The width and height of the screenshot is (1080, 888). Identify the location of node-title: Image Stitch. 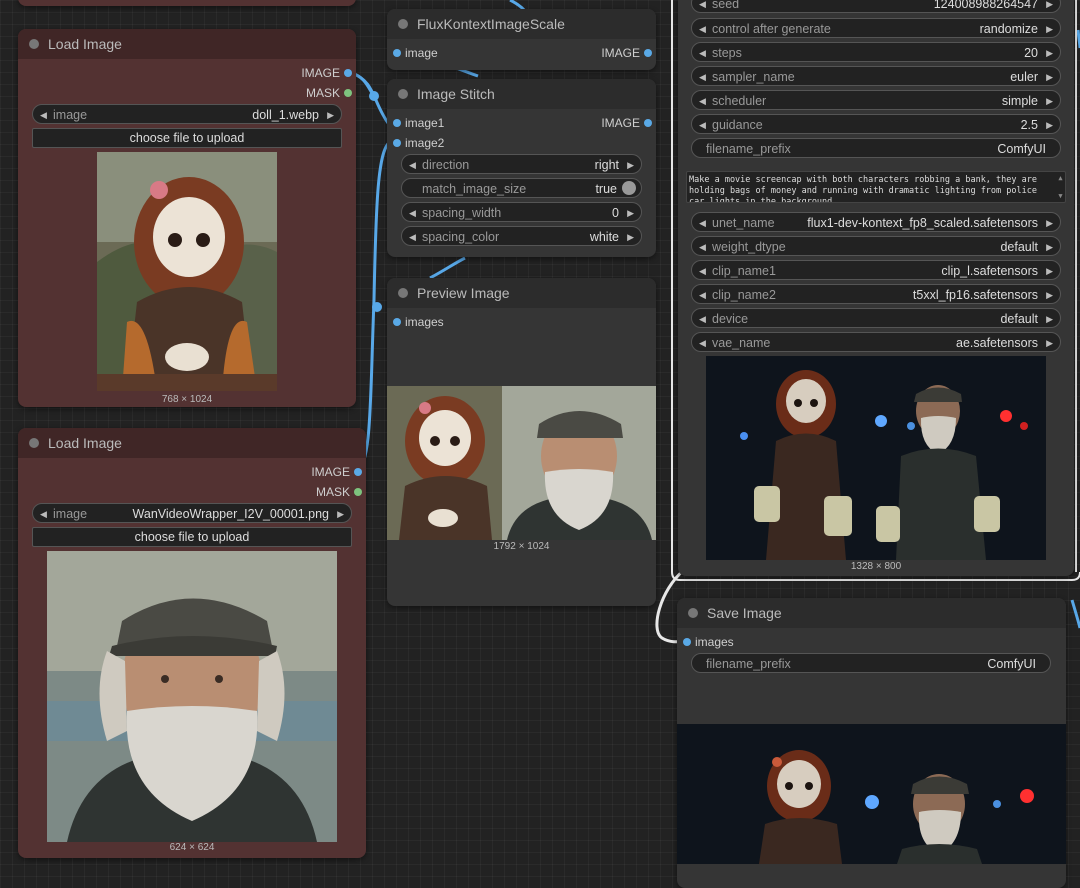
(521, 94).